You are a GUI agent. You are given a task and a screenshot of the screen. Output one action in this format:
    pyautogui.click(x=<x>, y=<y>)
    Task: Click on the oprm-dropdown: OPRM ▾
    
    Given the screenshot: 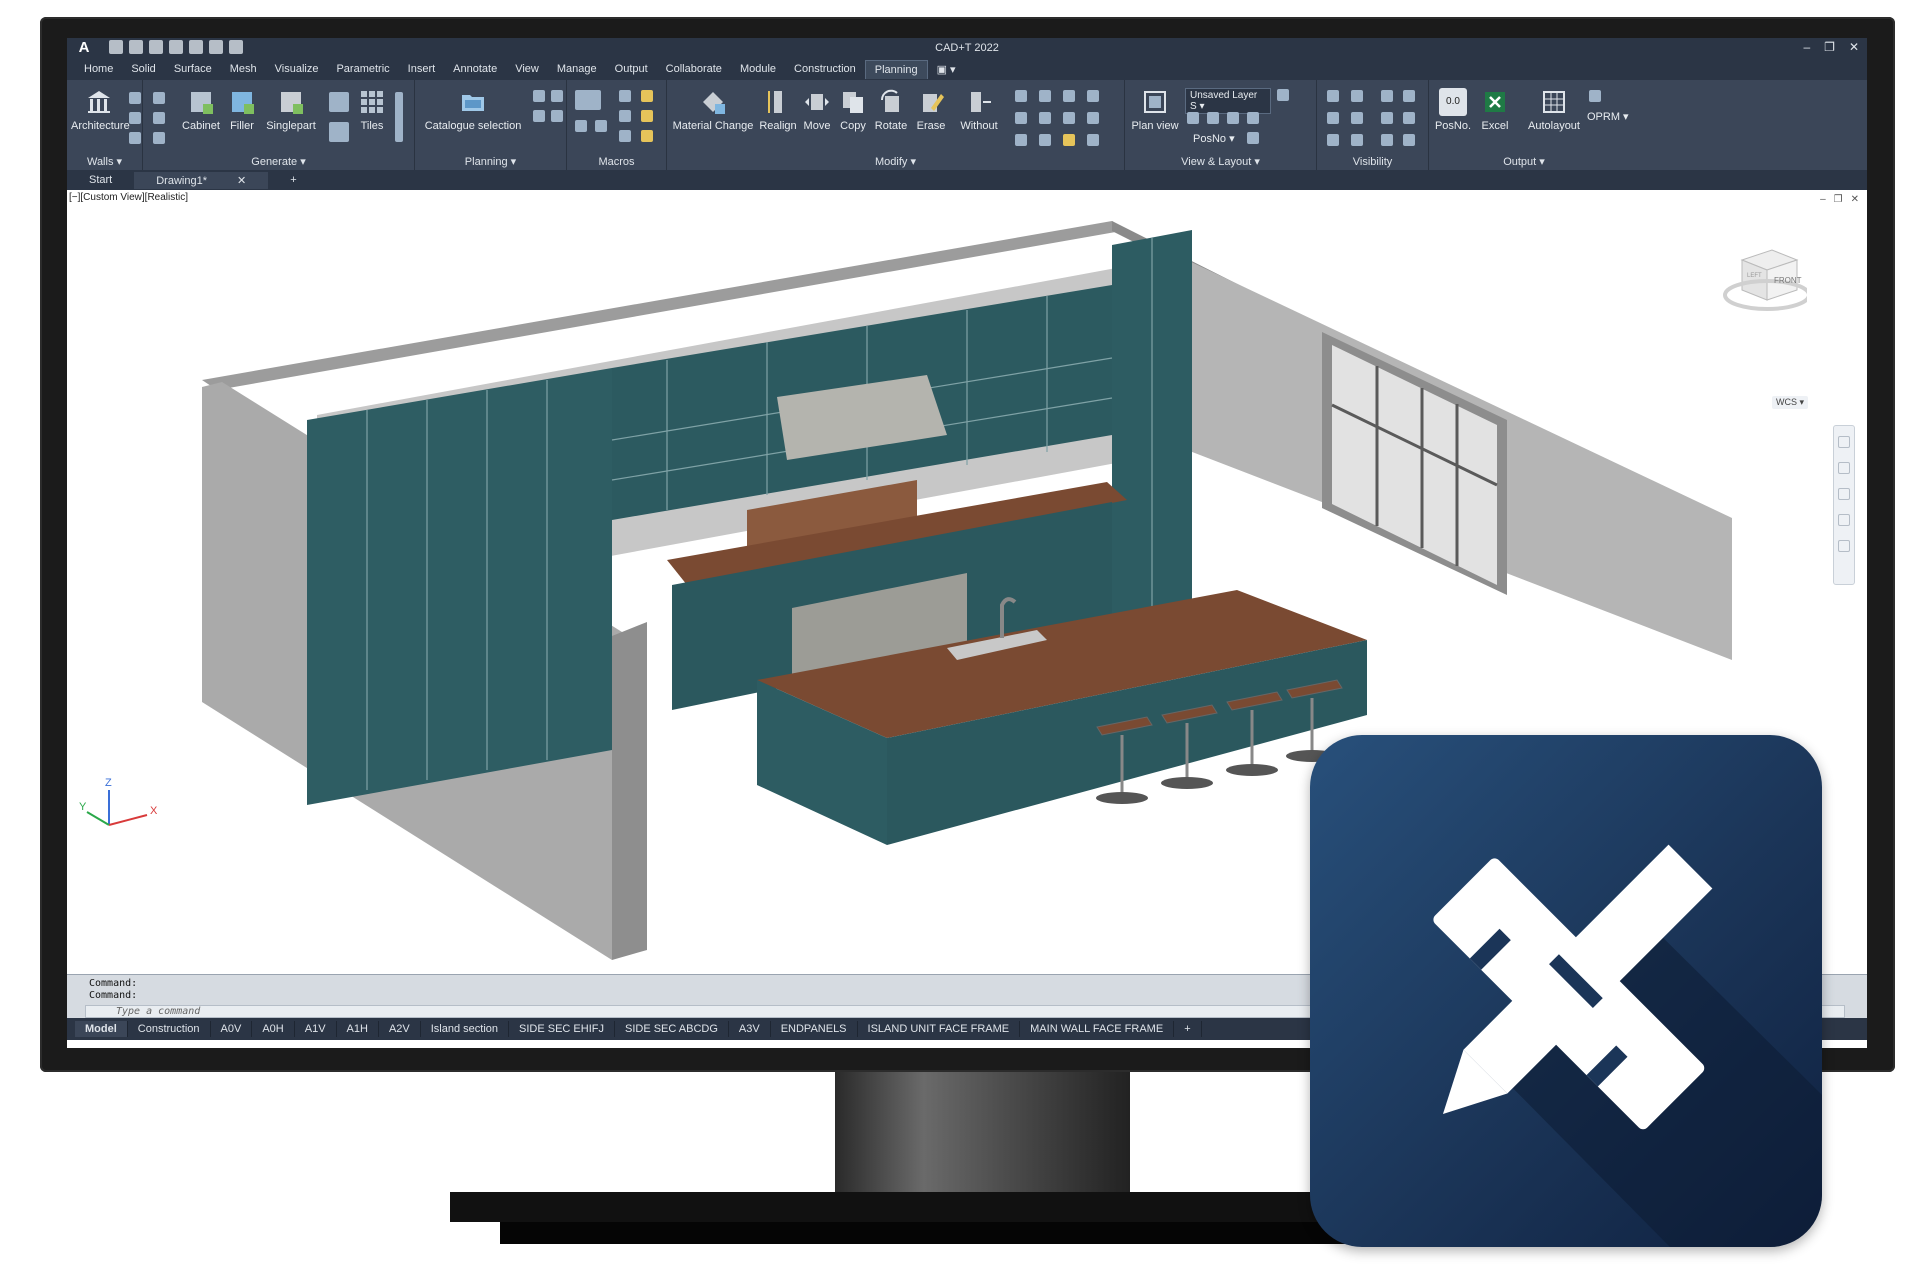 What is the action you would take?
    pyautogui.click(x=1615, y=116)
    